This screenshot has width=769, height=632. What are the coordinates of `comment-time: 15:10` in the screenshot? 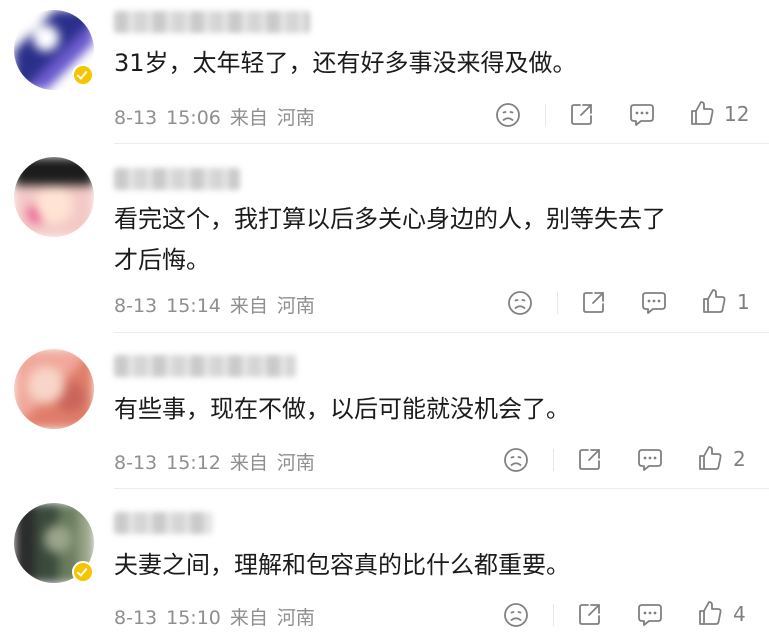 It's located at (193, 618).